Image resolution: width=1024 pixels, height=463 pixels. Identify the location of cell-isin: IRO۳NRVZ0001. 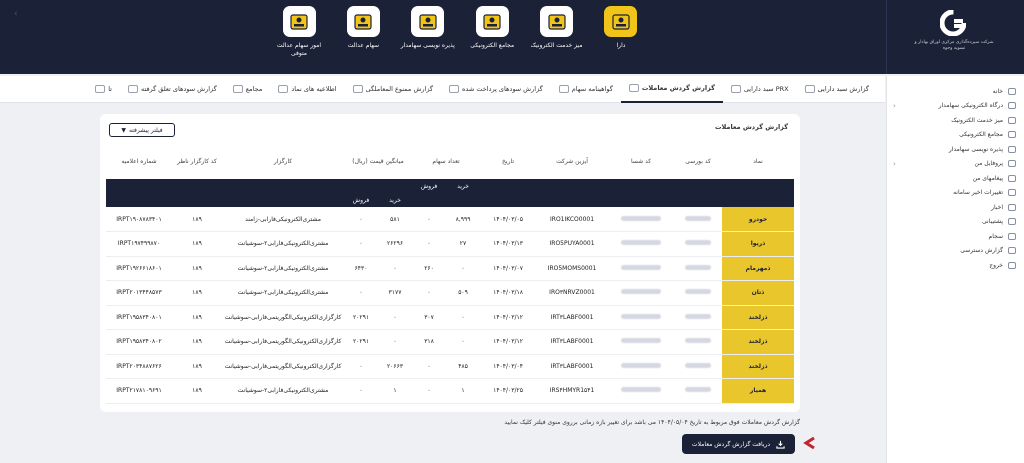
(572, 293).